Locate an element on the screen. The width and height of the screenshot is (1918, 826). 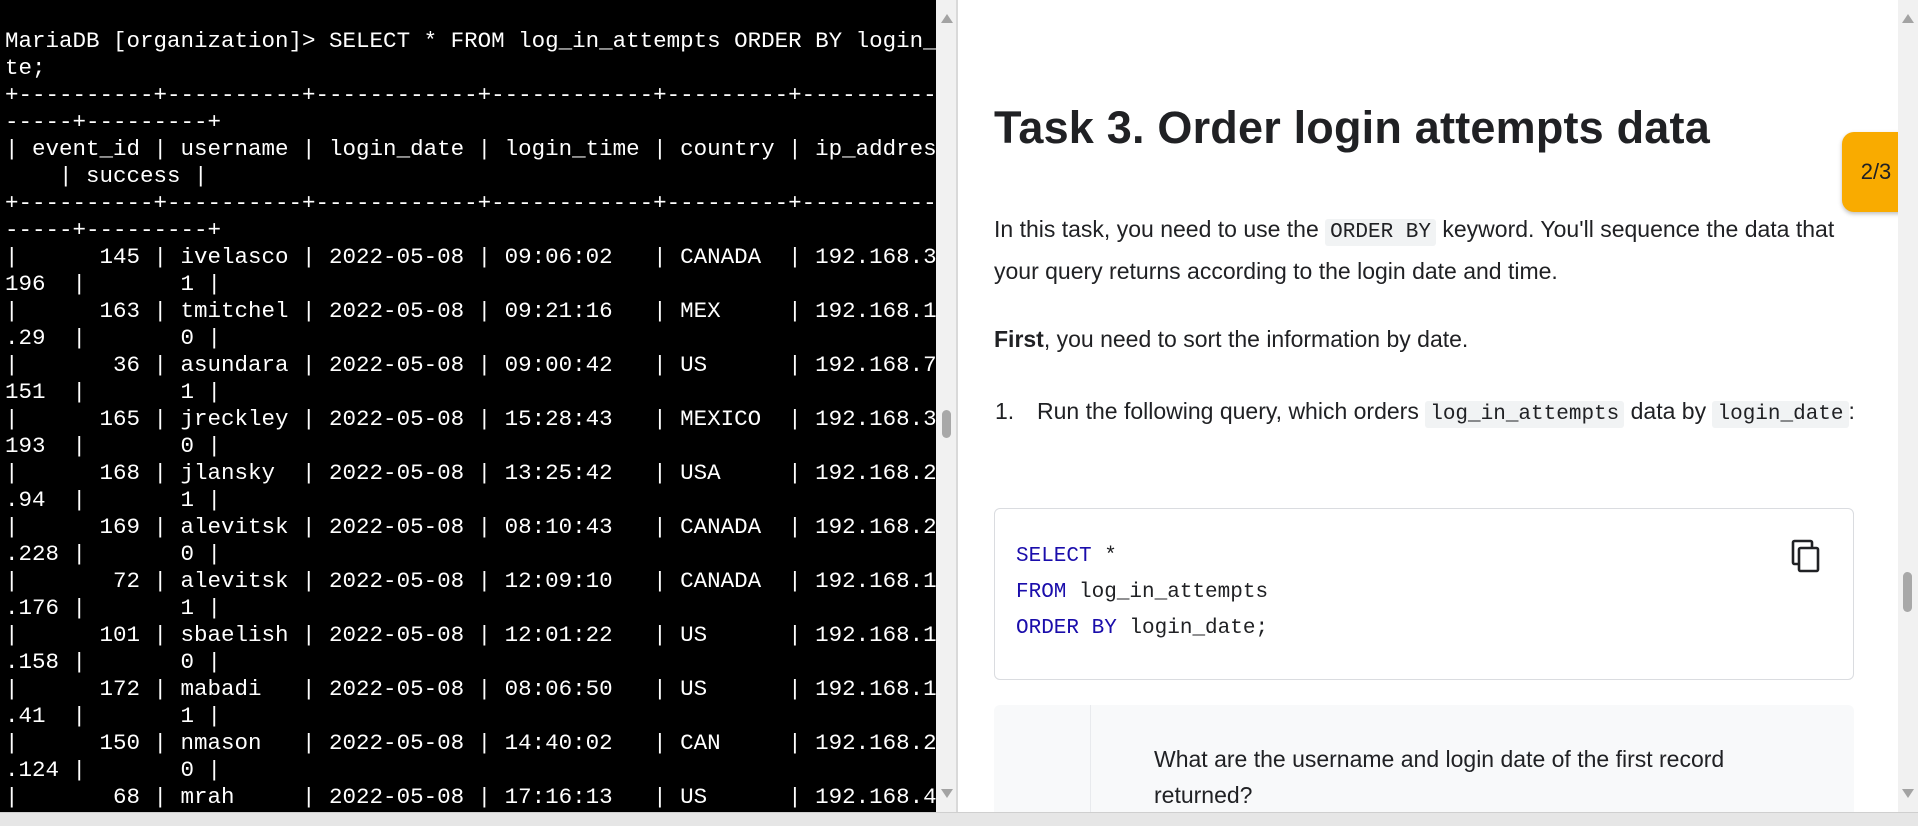
copy-icon is located at coordinates (1806, 556).